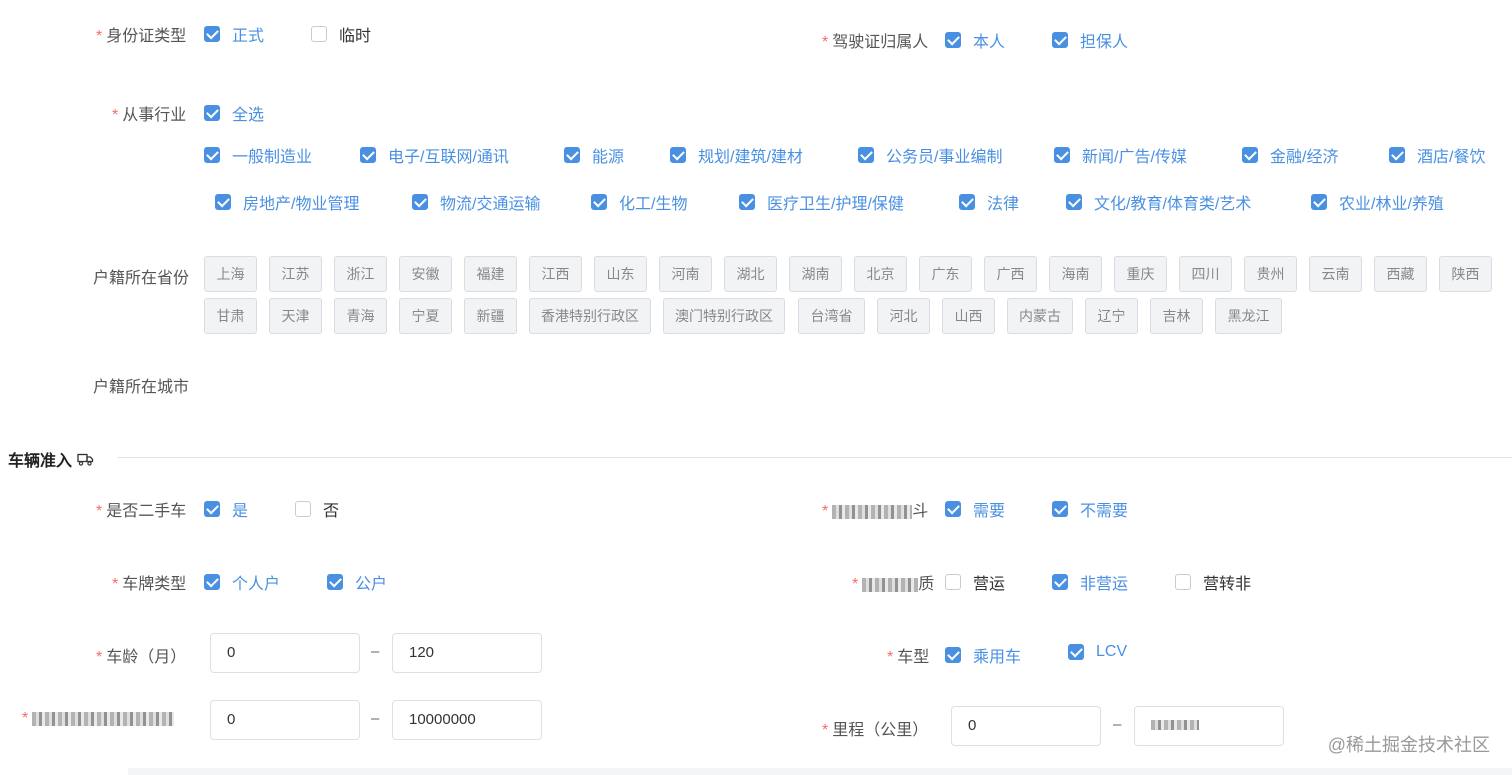 This screenshot has width=1512, height=775. I want to click on province-tag: 北京, so click(880, 274).